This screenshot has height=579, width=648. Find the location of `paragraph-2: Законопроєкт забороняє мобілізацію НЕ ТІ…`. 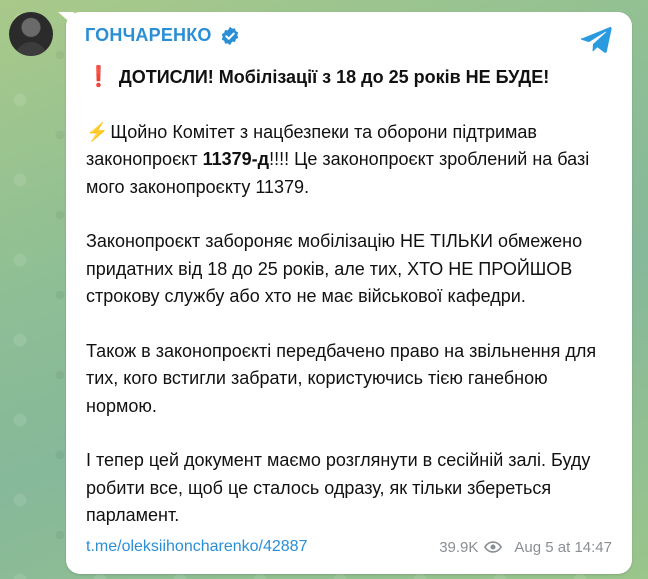

paragraph-2: Законопроєкт забороняє мобілізацію НЕ ТІ… is located at coordinates (334, 268).